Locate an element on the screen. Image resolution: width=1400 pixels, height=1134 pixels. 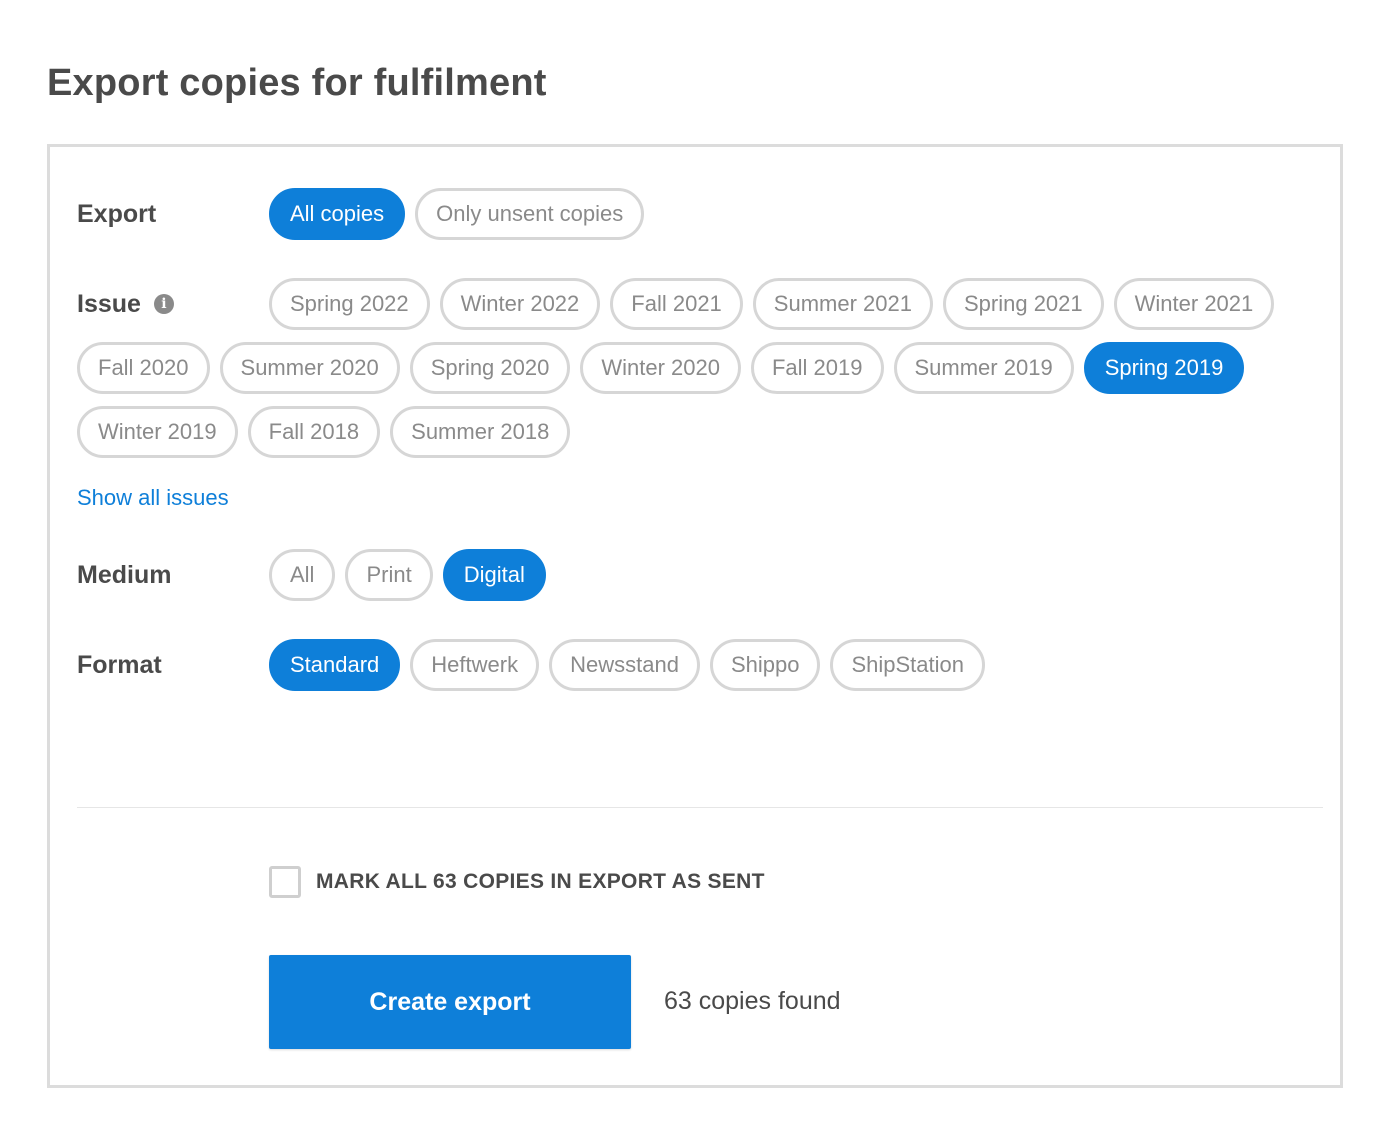
medium-options: All Print Digital is located at coordinates (407, 575).